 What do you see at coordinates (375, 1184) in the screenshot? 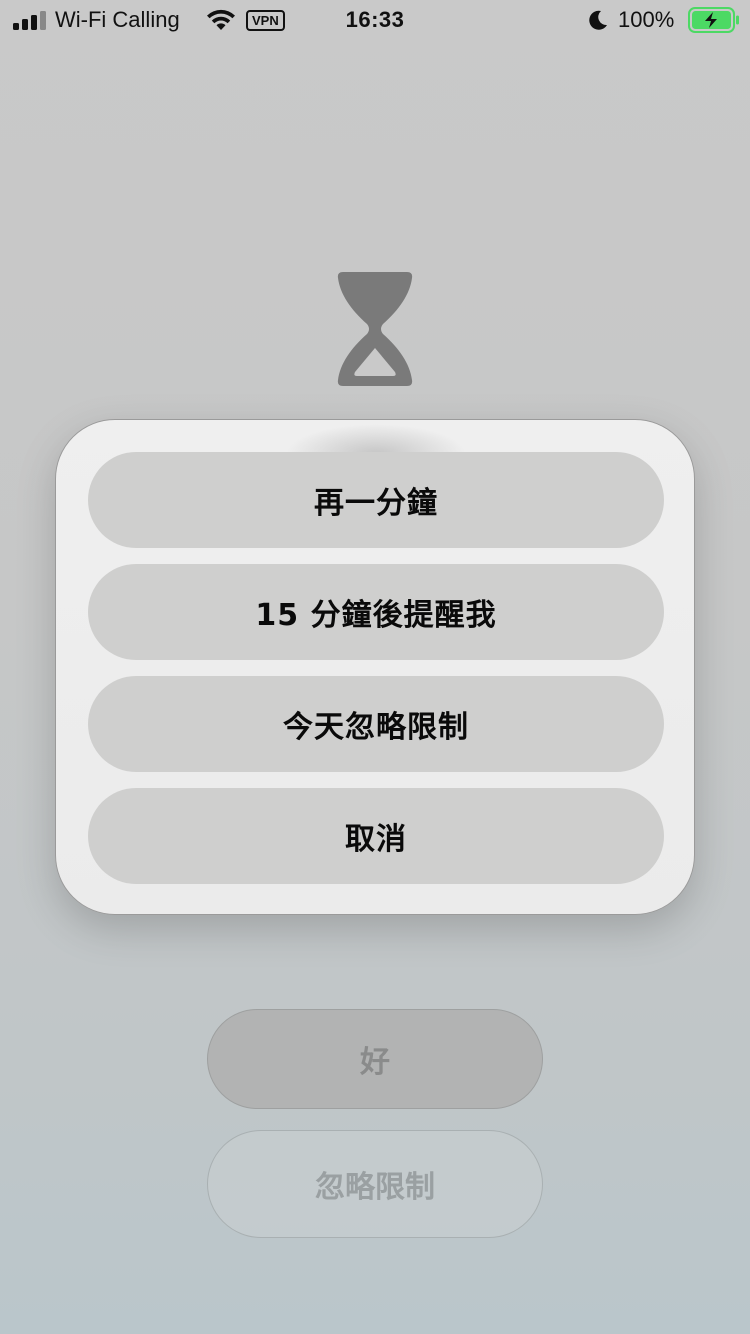
I see `ignore-limit-button: 忽略限制` at bounding box center [375, 1184].